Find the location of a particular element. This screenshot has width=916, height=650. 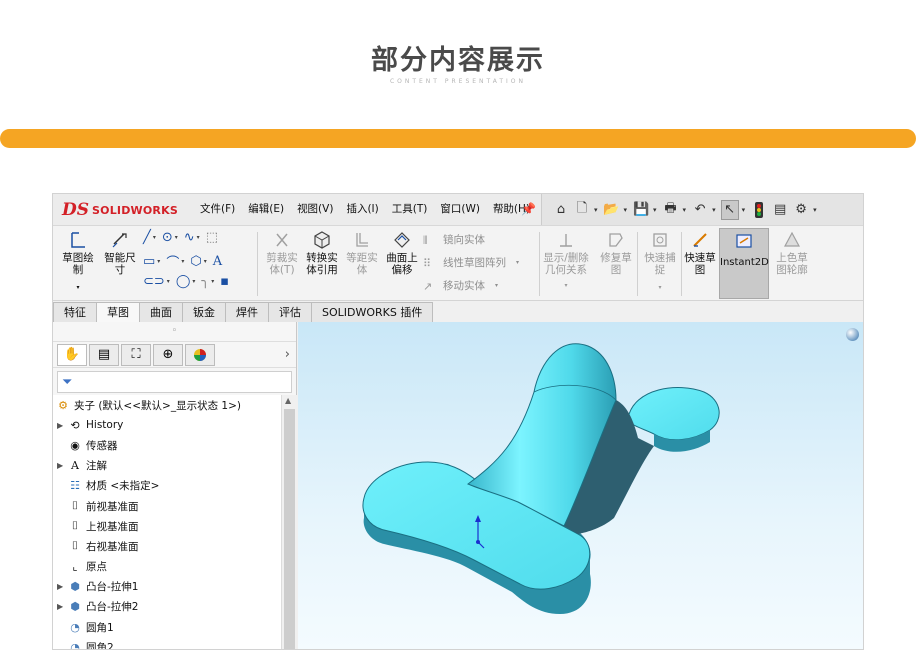

feature-manager-tab: ✋ is located at coordinates (72, 354).